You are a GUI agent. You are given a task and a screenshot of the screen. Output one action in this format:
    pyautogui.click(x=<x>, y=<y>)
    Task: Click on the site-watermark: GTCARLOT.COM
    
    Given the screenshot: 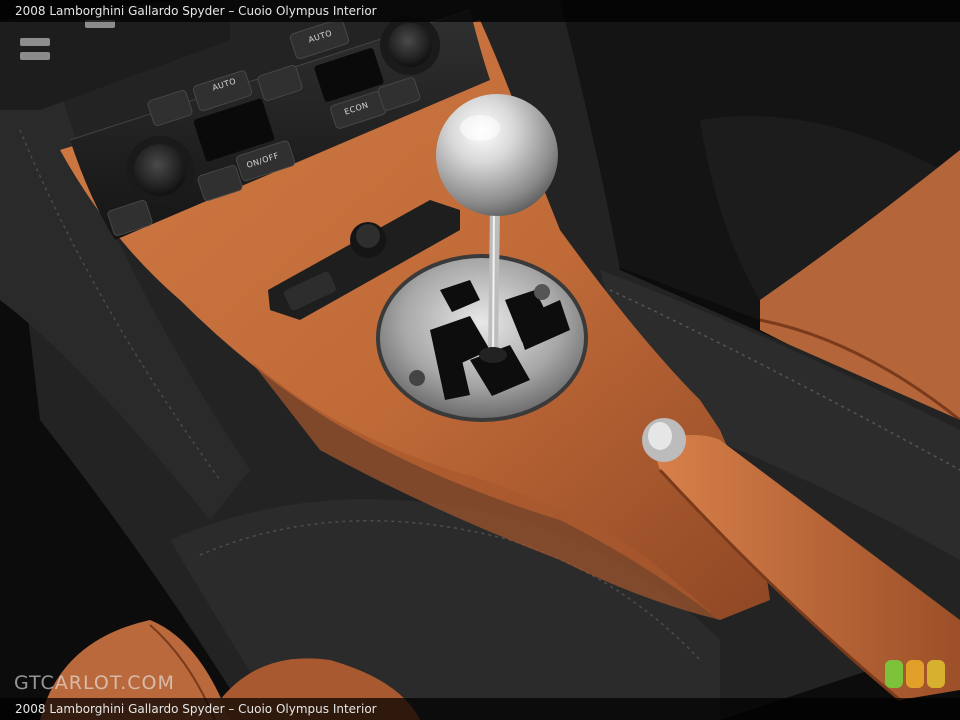 What is the action you would take?
    pyautogui.click(x=94, y=683)
    